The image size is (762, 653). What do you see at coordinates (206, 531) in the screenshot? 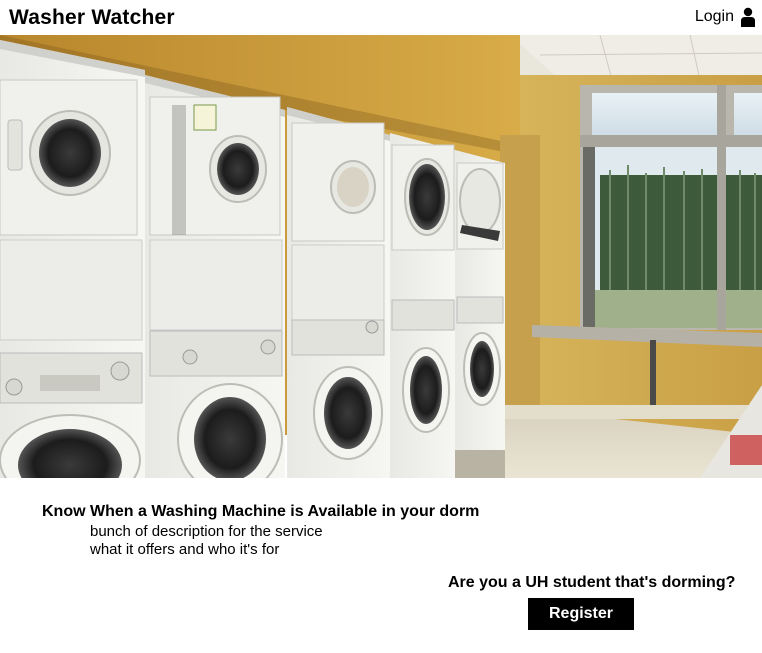
I see `description-line: bunch of description for the service` at bounding box center [206, 531].